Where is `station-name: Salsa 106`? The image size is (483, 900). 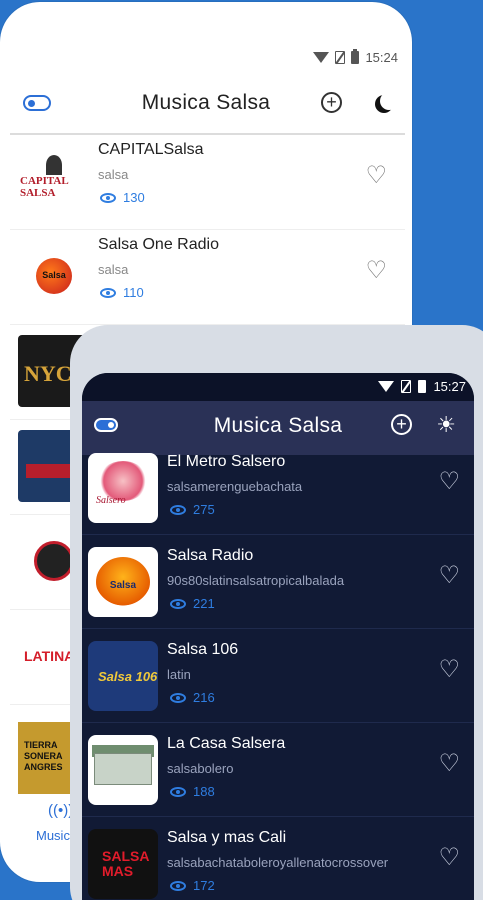
station-name: Salsa 106 is located at coordinates (203, 649).